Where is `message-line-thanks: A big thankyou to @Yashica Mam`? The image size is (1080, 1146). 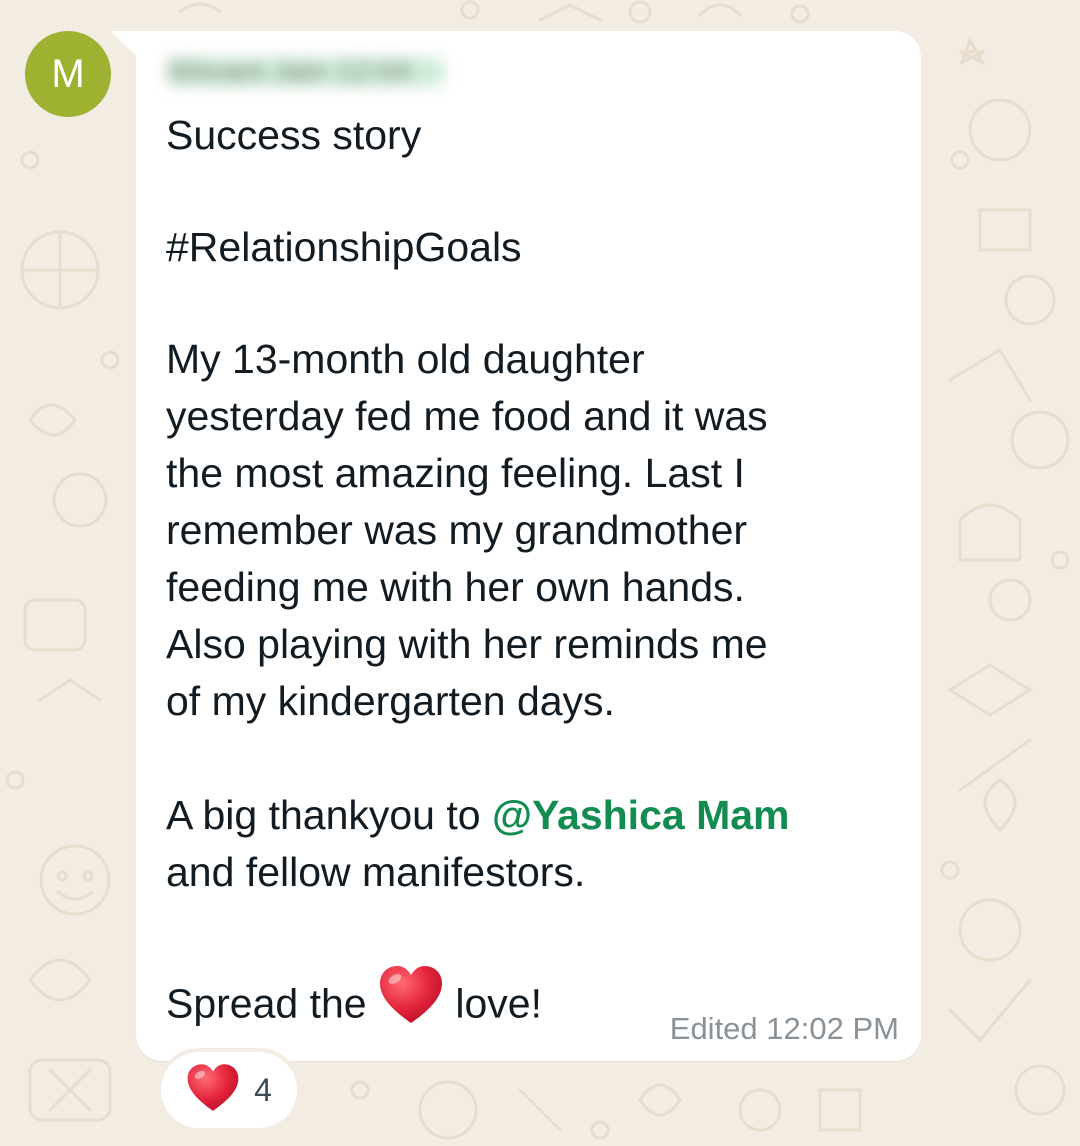 message-line-thanks: A big thankyou to @Yashica Mam is located at coordinates (477, 815).